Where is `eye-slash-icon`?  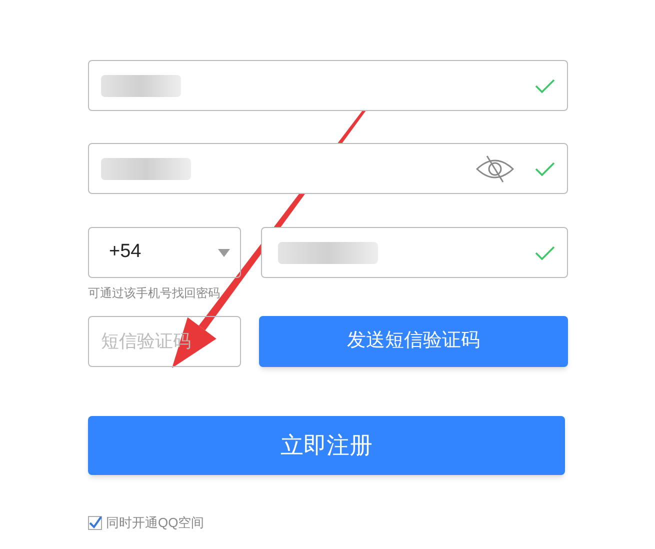 eye-slash-icon is located at coordinates (495, 169).